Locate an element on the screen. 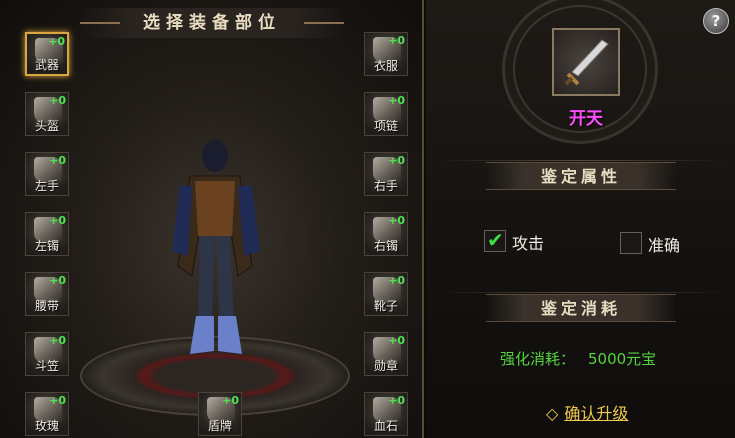 The height and width of the screenshot is (438, 735). slot-label: 玫瑰 is located at coordinates (46, 426).